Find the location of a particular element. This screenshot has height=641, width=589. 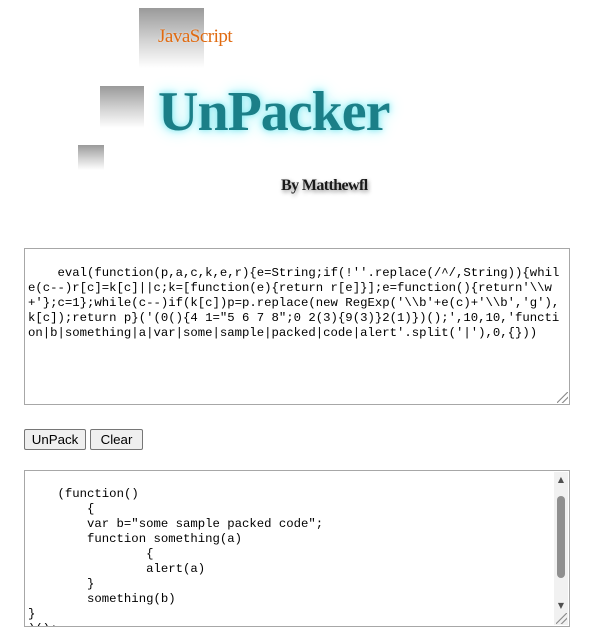

vertical-scrollbar: ▲ ▼ is located at coordinates (561, 542).